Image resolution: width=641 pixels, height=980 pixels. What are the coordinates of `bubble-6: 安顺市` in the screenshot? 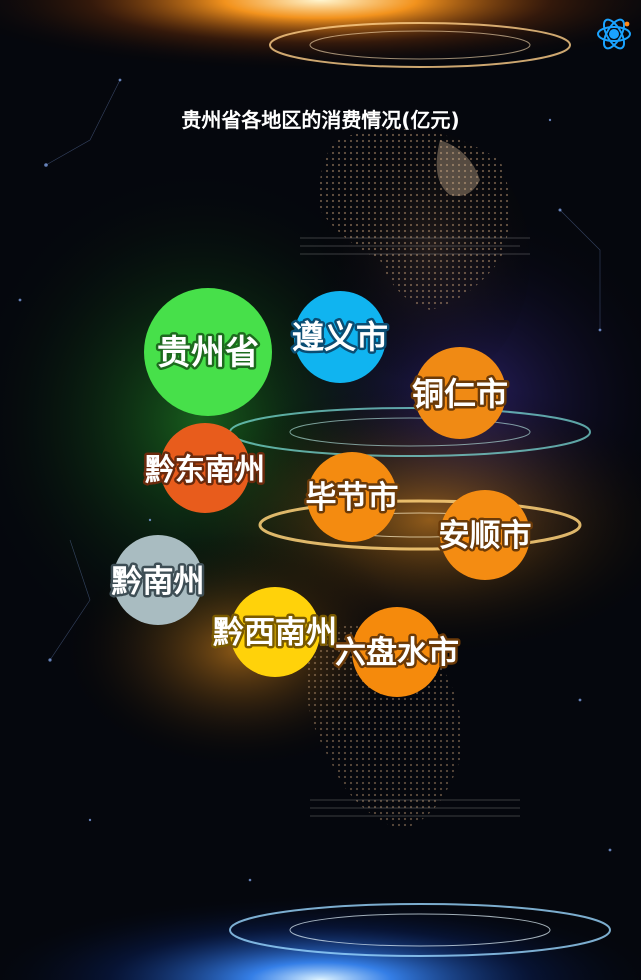 It's located at (485, 535).